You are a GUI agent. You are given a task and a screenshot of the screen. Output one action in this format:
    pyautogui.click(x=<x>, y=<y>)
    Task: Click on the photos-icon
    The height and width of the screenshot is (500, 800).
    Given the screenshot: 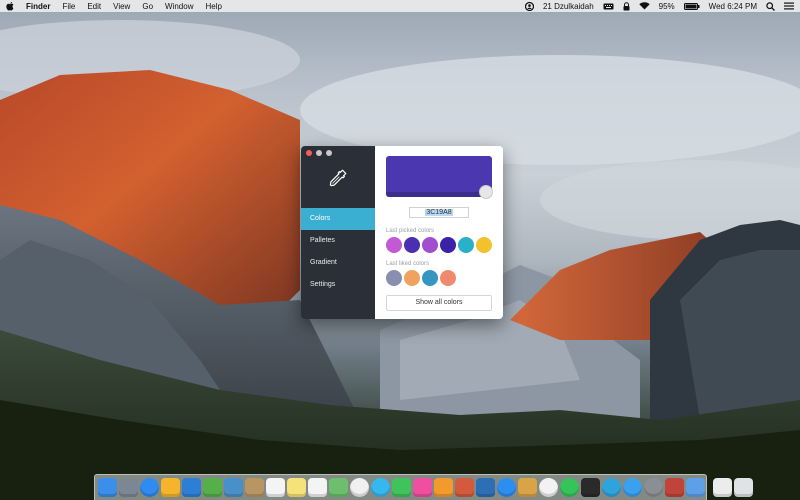 What is the action you would take?
    pyautogui.click(x=359, y=487)
    